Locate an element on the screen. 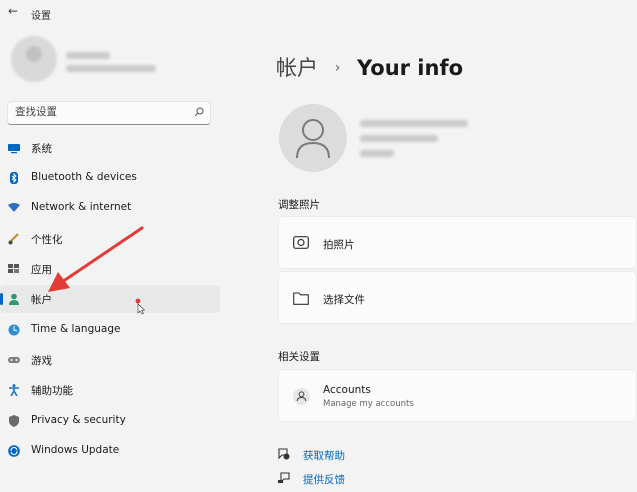  system-icon is located at coordinates (14, 149).